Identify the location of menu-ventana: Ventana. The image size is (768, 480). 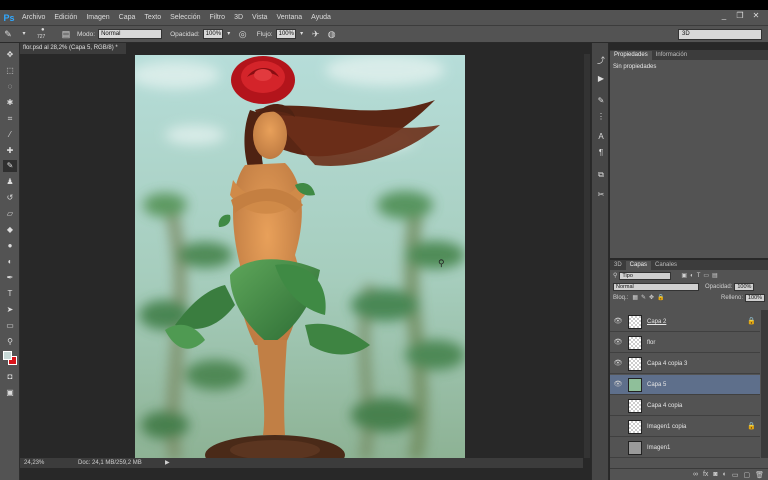
(289, 17).